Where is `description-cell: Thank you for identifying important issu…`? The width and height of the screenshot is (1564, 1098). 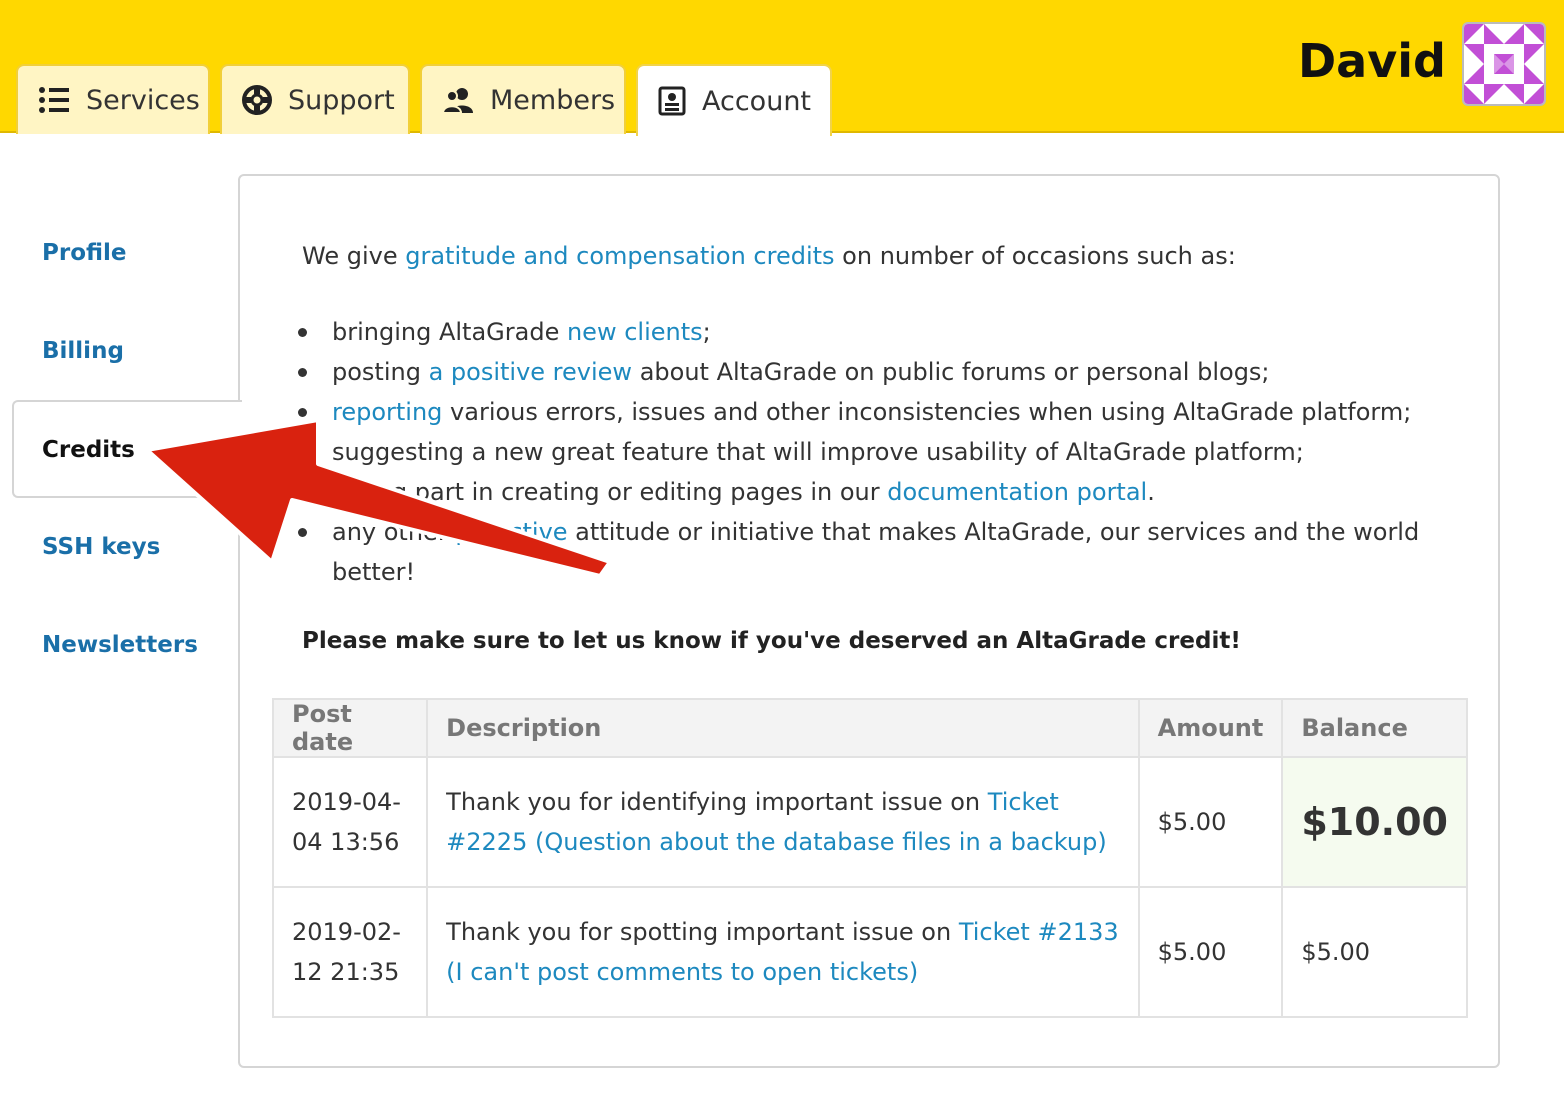 description-cell: Thank you for identifying important issu… is located at coordinates (783, 822).